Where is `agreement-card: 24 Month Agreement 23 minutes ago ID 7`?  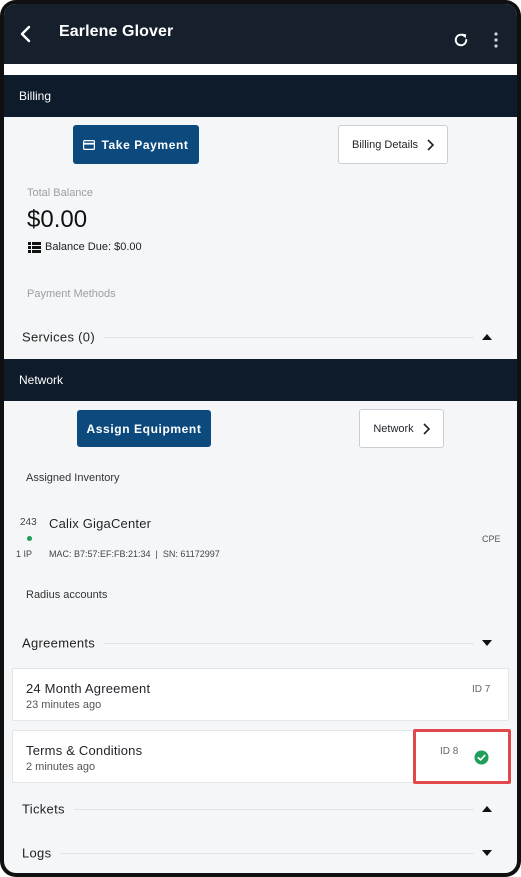
agreement-card: 24 Month Agreement 23 minutes ago ID 7 is located at coordinates (260, 694).